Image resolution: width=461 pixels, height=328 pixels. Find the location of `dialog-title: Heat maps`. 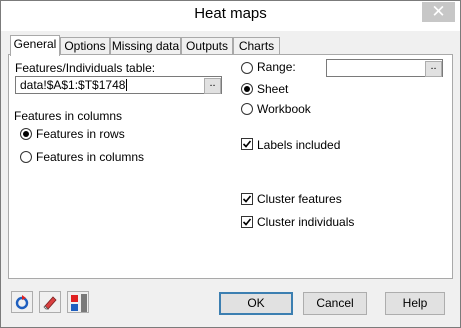

dialog-title: Heat maps is located at coordinates (230, 13).